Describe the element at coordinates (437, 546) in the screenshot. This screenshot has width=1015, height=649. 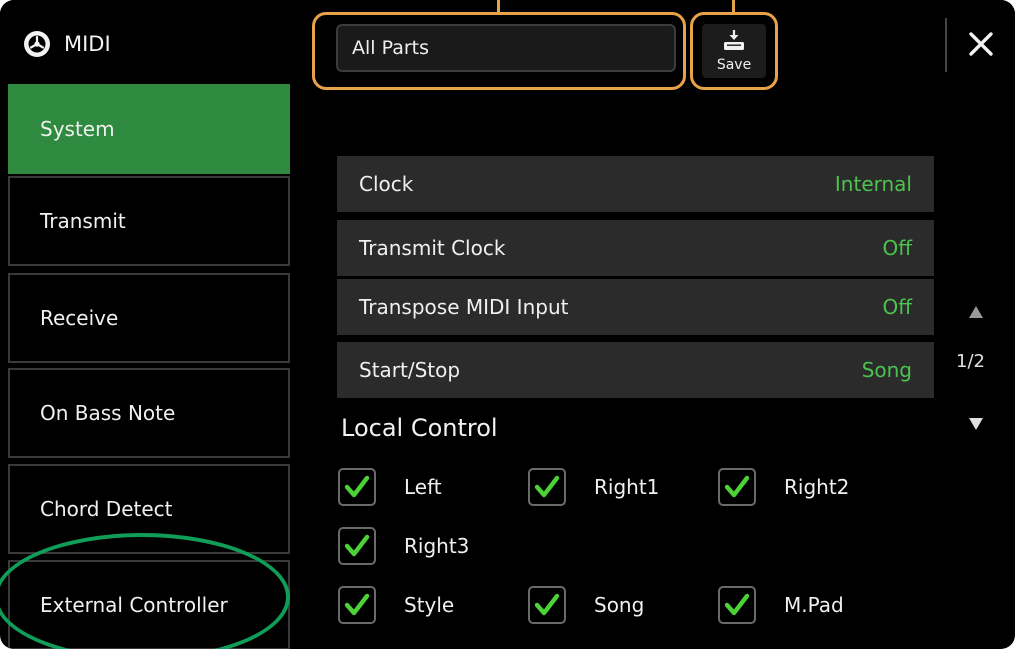
I see `checkbox-label: Right3` at that location.